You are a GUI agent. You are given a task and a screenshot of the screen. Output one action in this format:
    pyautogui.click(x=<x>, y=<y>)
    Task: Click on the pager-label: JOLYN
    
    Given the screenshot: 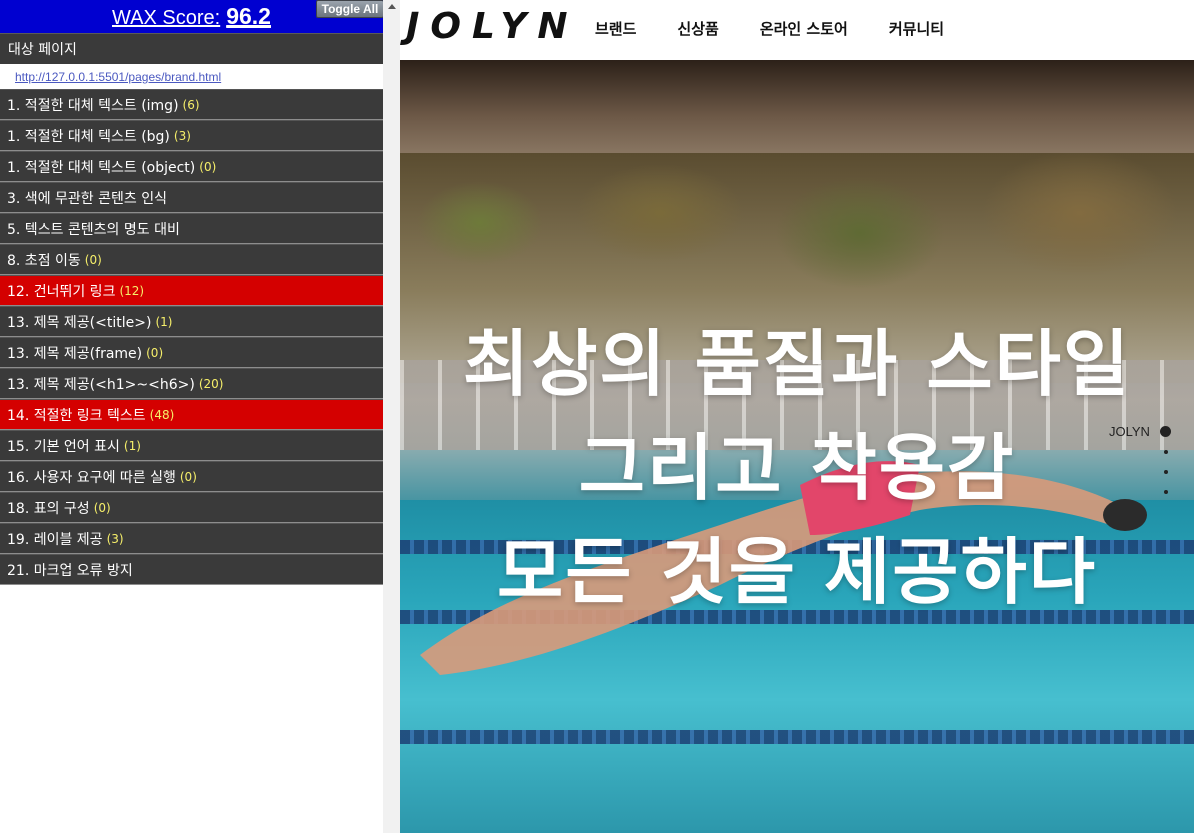 What is the action you would take?
    pyautogui.click(x=1129, y=431)
    